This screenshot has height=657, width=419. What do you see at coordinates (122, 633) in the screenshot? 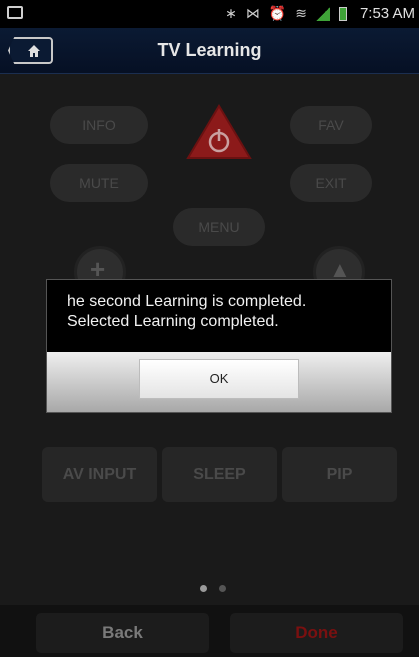
I see `back-button: Back` at bounding box center [122, 633].